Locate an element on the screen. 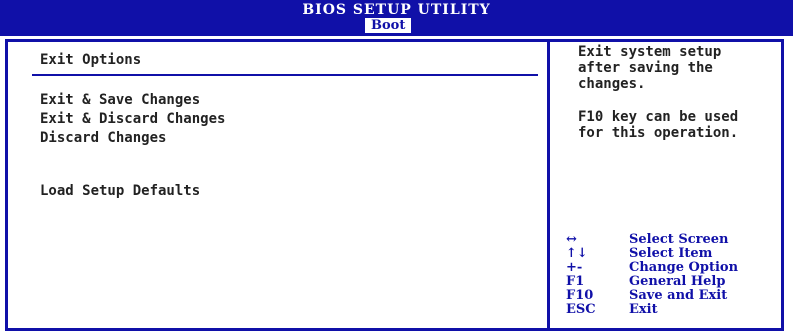  key-legend-row: +- Change Option is located at coordinates (670, 268).